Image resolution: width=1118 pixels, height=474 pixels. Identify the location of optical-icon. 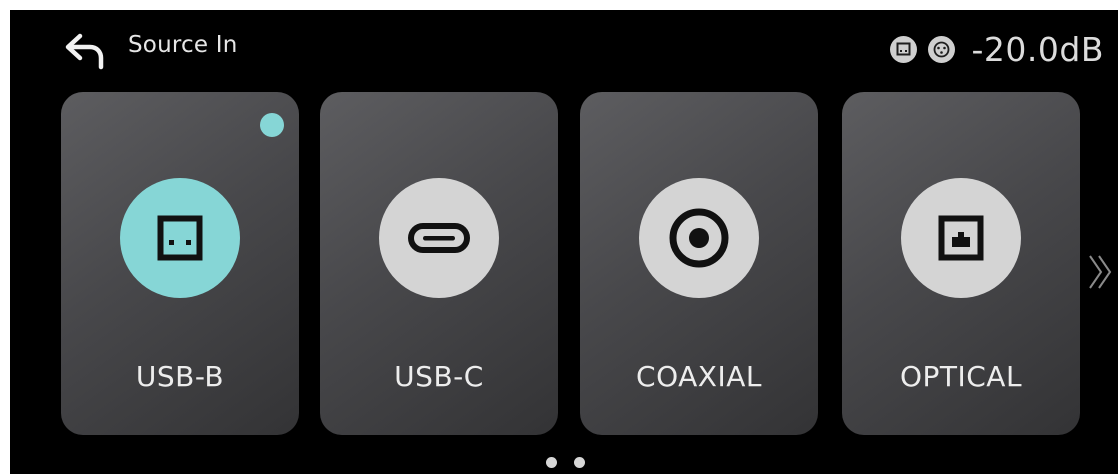
(961, 238).